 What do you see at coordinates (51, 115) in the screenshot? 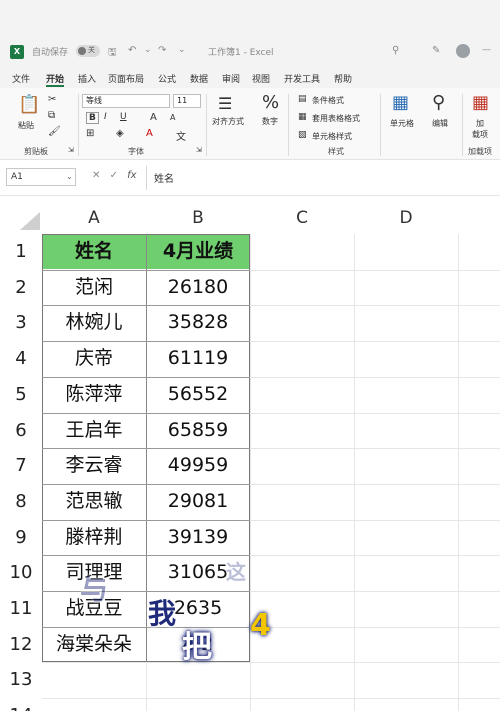
I see `copy-icon: ⧉` at bounding box center [51, 115].